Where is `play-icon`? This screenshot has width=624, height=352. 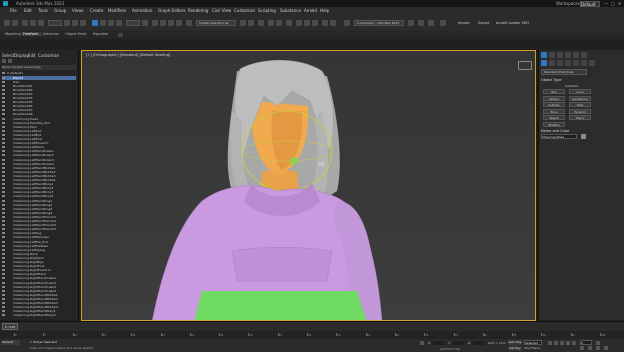
play-icon is located at coordinates (562, 343).